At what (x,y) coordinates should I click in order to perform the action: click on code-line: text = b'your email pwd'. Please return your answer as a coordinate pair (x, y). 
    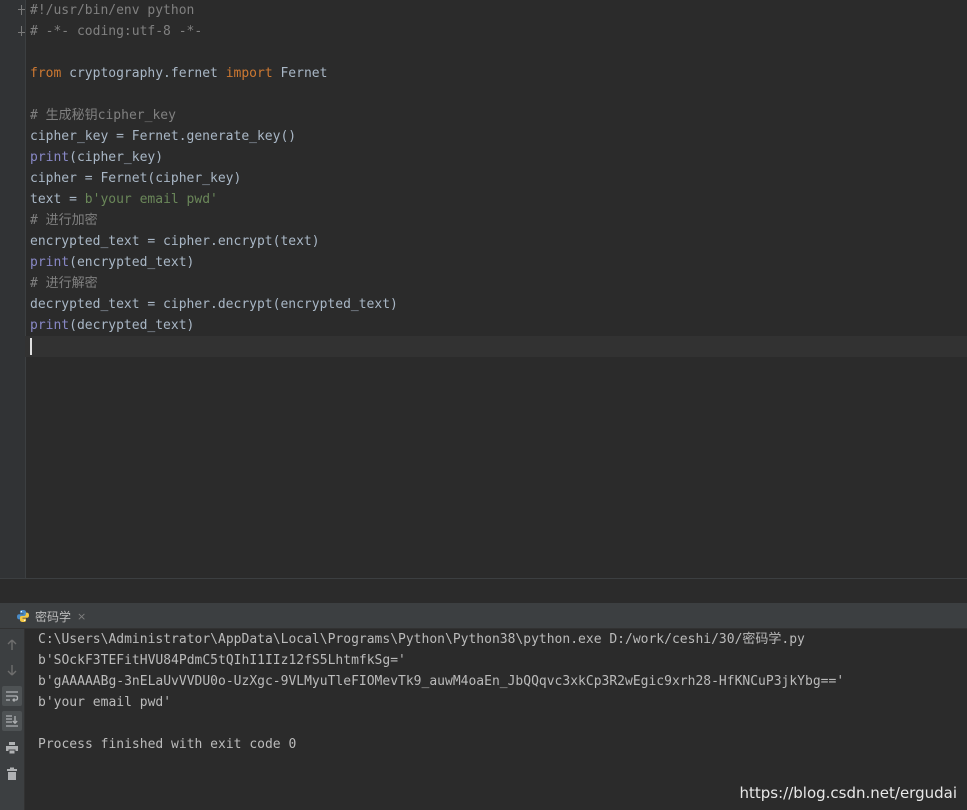
    Looking at the image, I should click on (498, 199).